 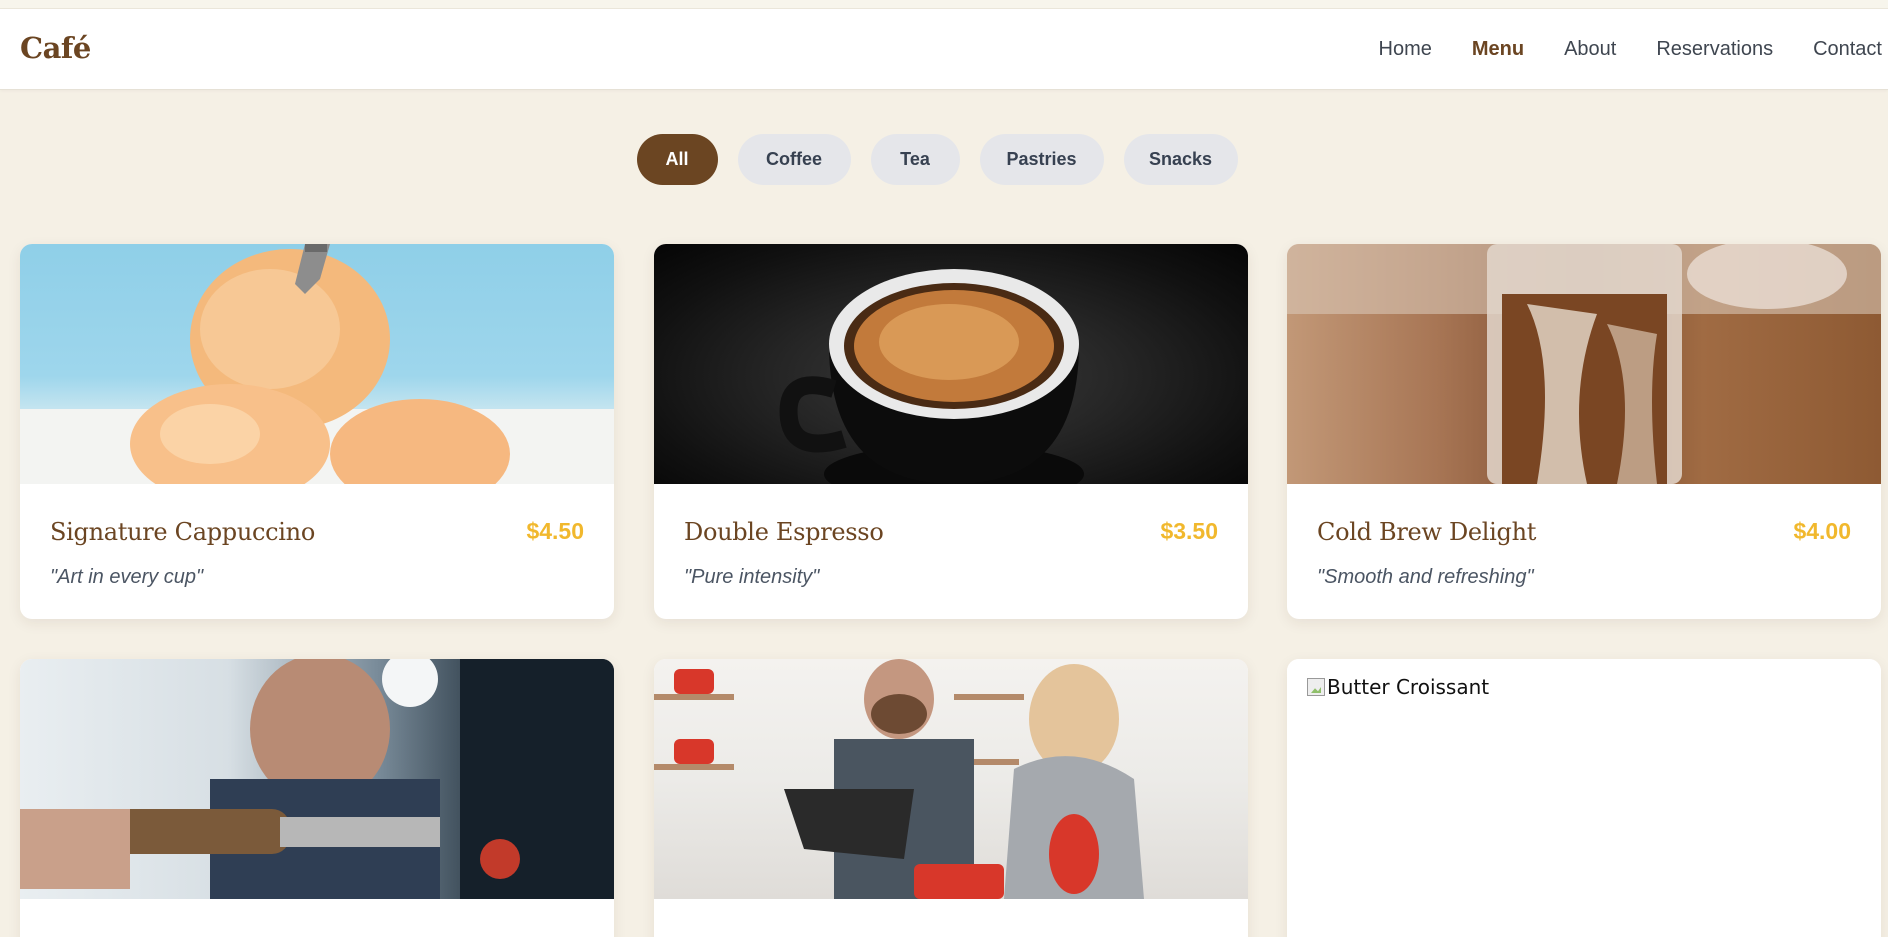 I want to click on croissant-image: Butter Croissant, so click(x=1584, y=779).